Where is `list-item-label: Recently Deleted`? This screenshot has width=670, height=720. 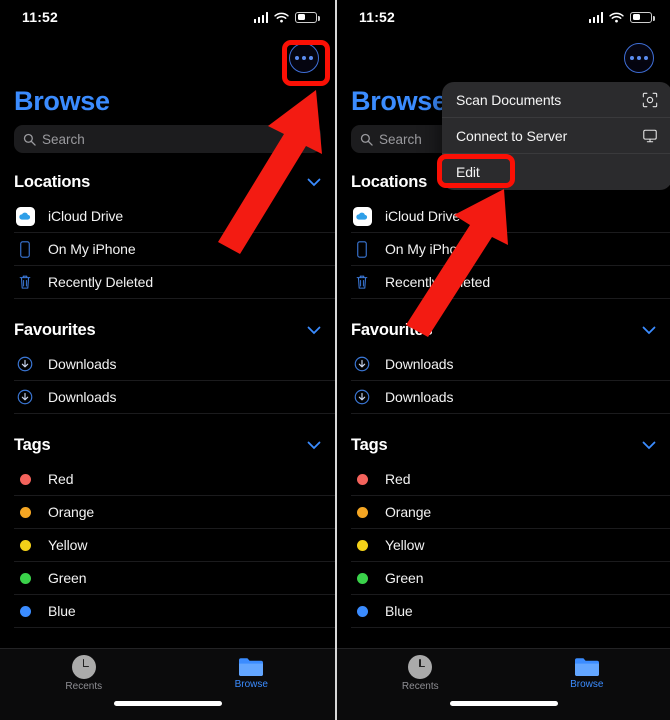 list-item-label: Recently Deleted is located at coordinates (101, 282).